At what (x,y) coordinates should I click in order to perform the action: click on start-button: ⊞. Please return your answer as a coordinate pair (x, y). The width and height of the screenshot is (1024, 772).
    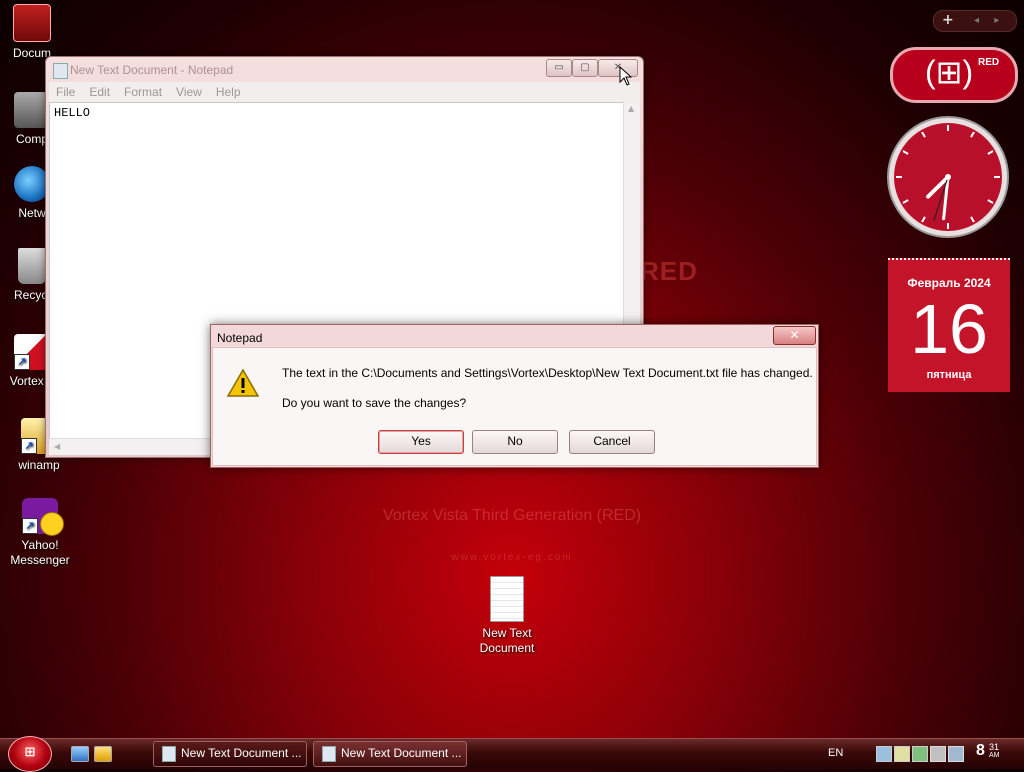
    Looking at the image, I should click on (30, 754).